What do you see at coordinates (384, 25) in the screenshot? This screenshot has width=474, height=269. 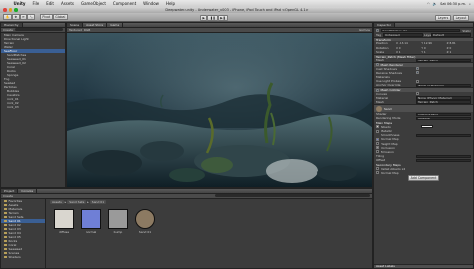 I see `tab-inspector: Inspector` at bounding box center [384, 25].